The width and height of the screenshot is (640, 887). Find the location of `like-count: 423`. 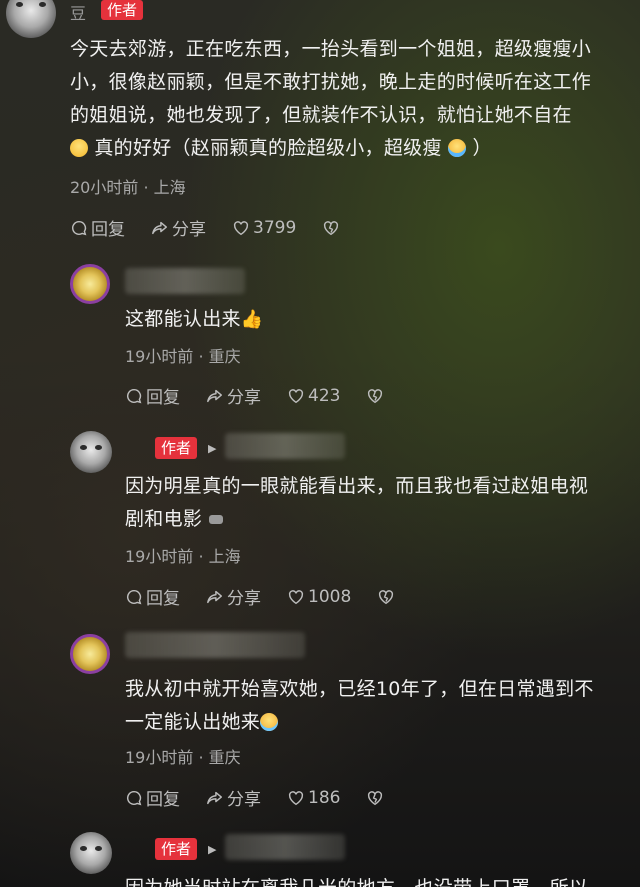

like-count: 423 is located at coordinates (324, 395).